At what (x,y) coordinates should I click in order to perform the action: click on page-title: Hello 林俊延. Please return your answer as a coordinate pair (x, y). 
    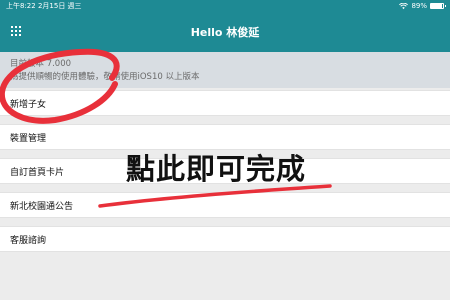
    Looking at the image, I should click on (225, 32).